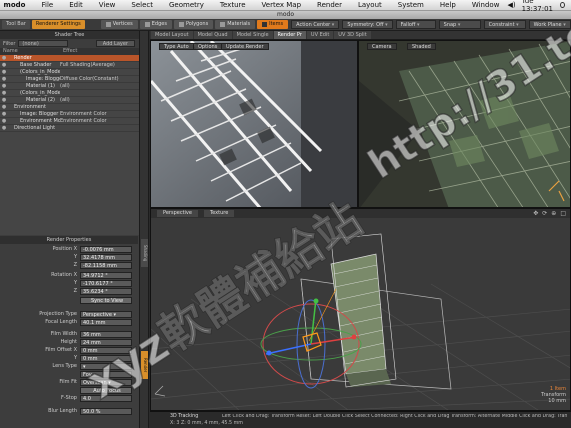 The width and height of the screenshot is (571, 428). What do you see at coordinates (106, 314) in the screenshot?
I see `projection-type-dropdown: Perspective` at bounding box center [106, 314].